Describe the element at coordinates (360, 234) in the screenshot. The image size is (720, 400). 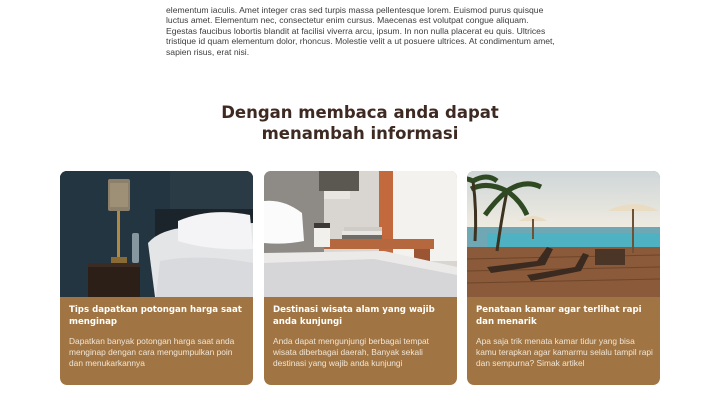
I see `room-interior-image` at that location.